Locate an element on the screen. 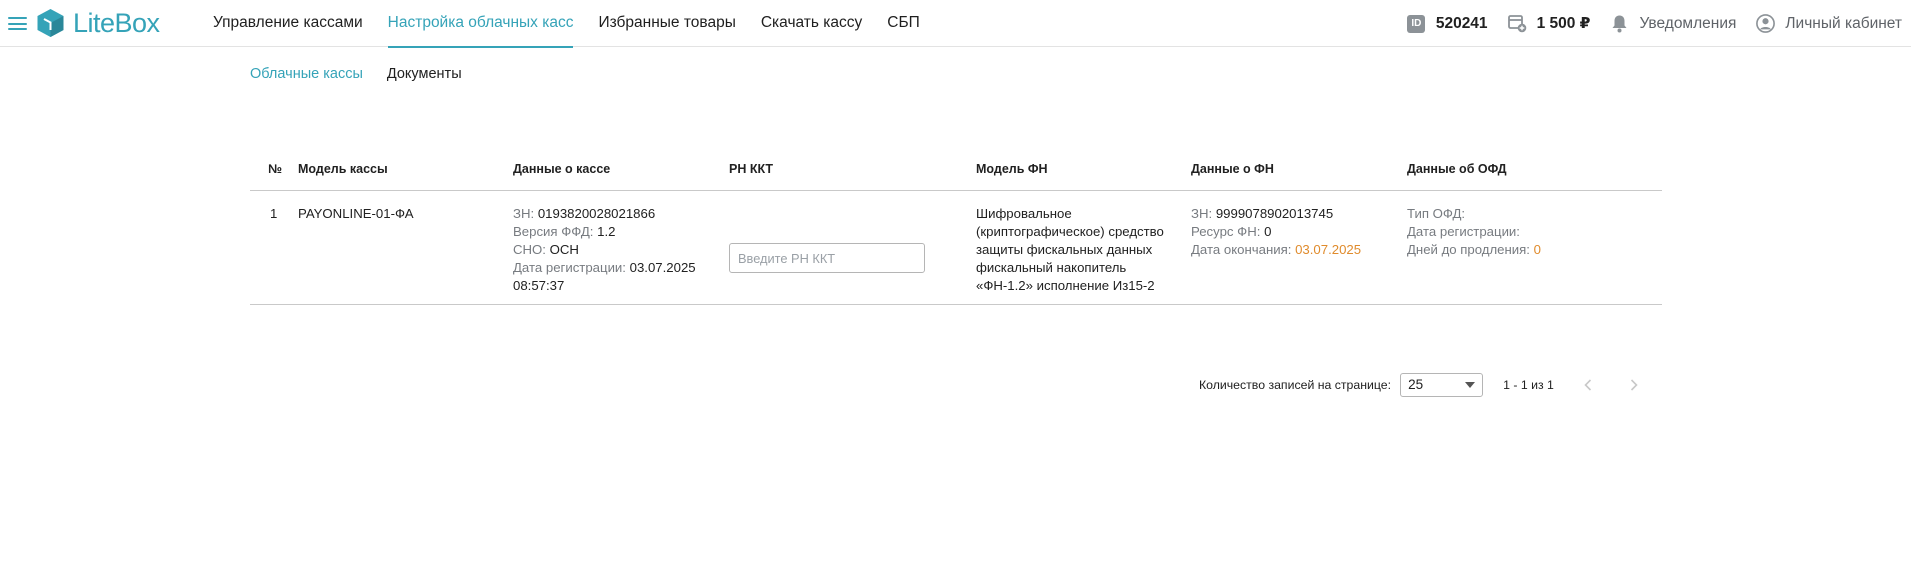  bell-icon is located at coordinates (1619, 23).